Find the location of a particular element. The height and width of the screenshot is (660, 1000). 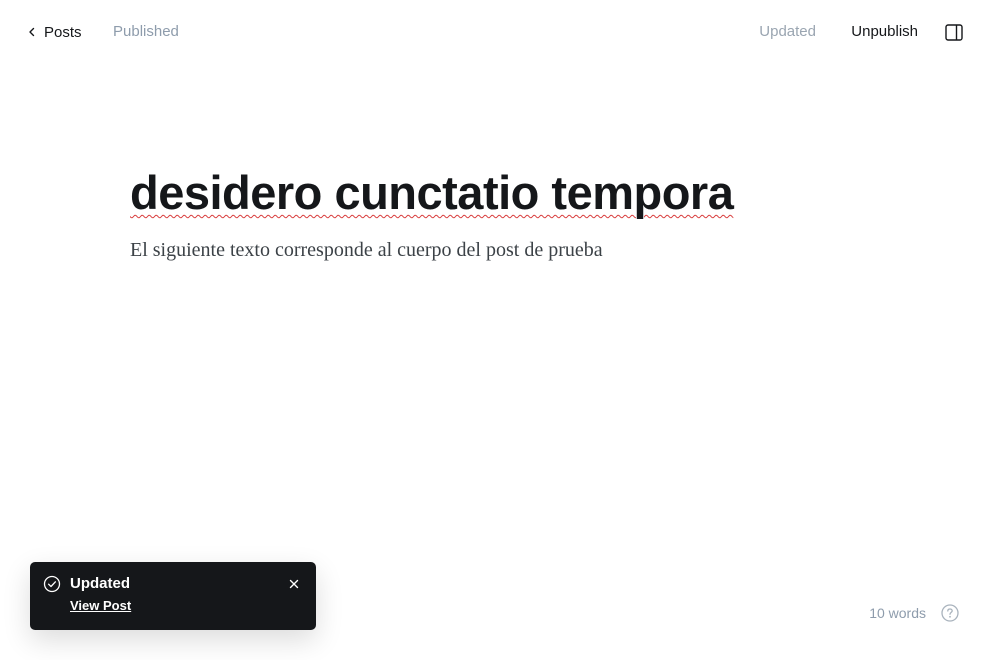

chevron-left-icon is located at coordinates (32, 32).